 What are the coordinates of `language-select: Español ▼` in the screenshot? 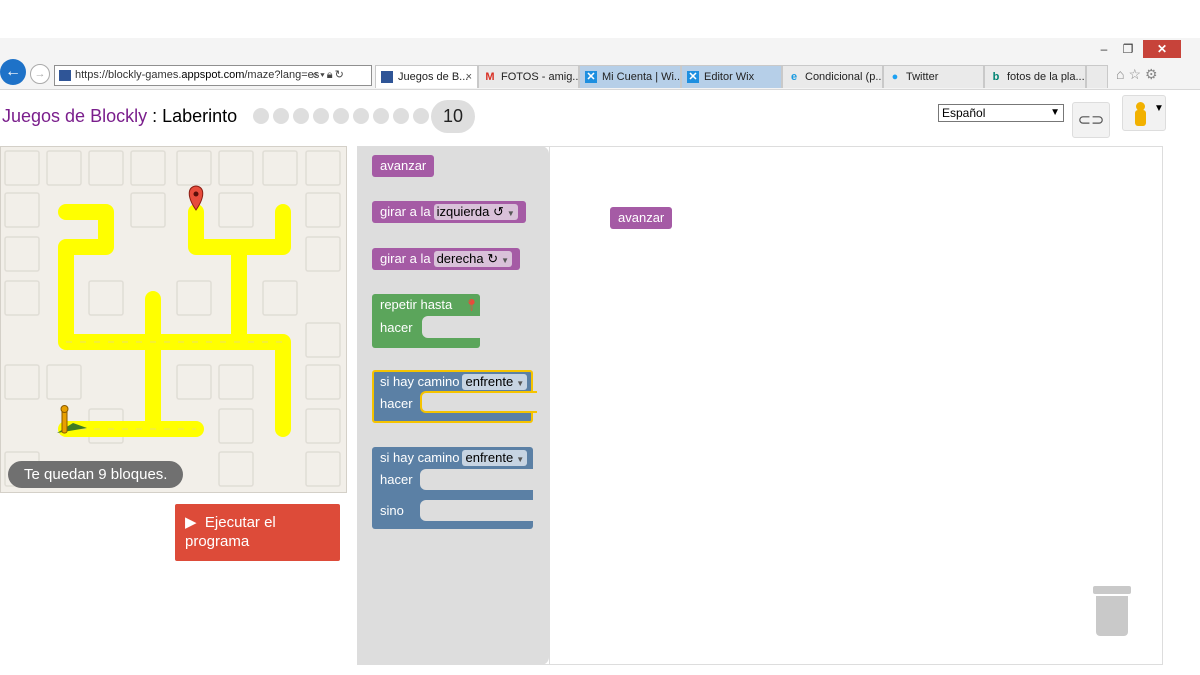 It's located at (1001, 113).